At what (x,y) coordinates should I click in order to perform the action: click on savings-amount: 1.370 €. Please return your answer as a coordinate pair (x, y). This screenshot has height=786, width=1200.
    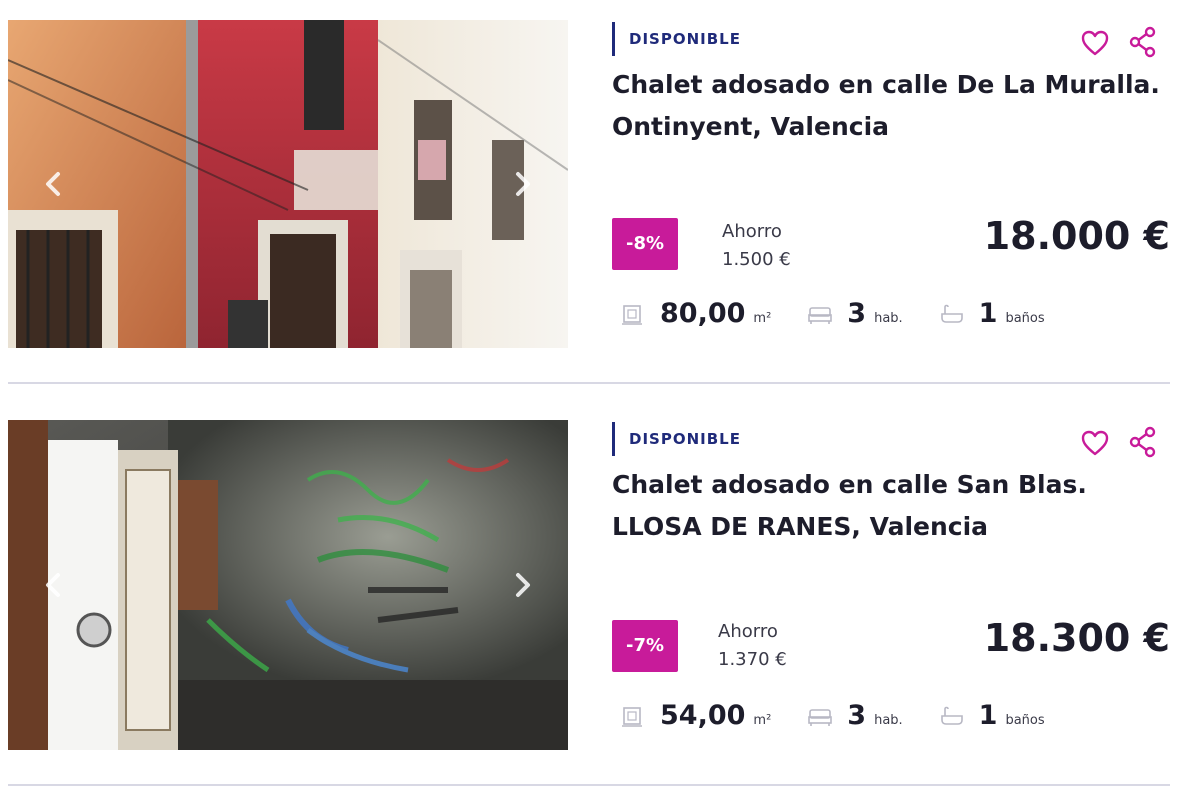
    Looking at the image, I should click on (752, 659).